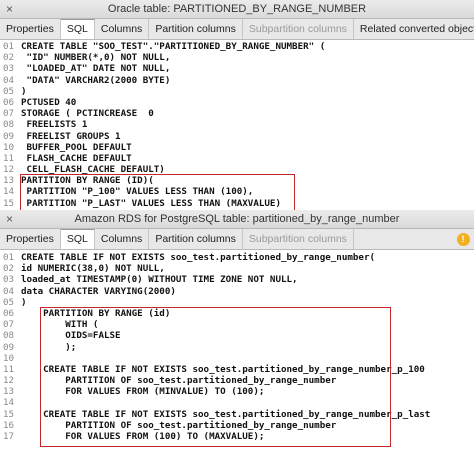  Describe the element at coordinates (9, 414) in the screenshot. I see `line-number: 15` at that location.